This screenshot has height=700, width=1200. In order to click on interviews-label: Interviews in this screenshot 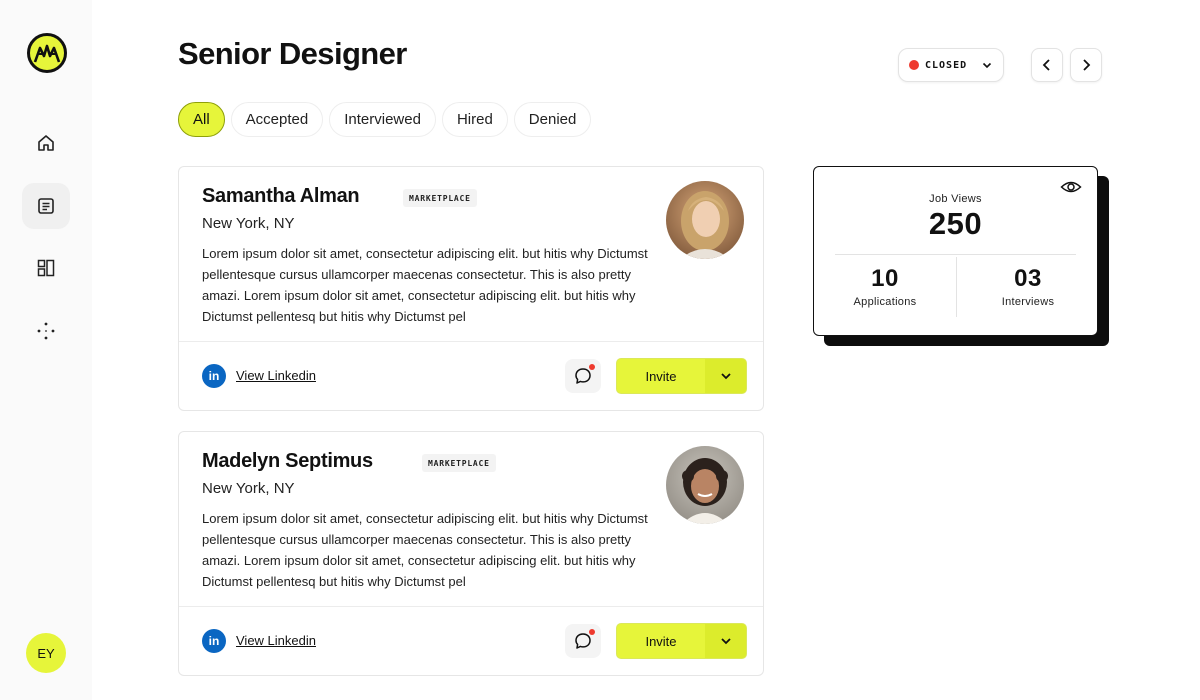, I will do `click(1028, 302)`.